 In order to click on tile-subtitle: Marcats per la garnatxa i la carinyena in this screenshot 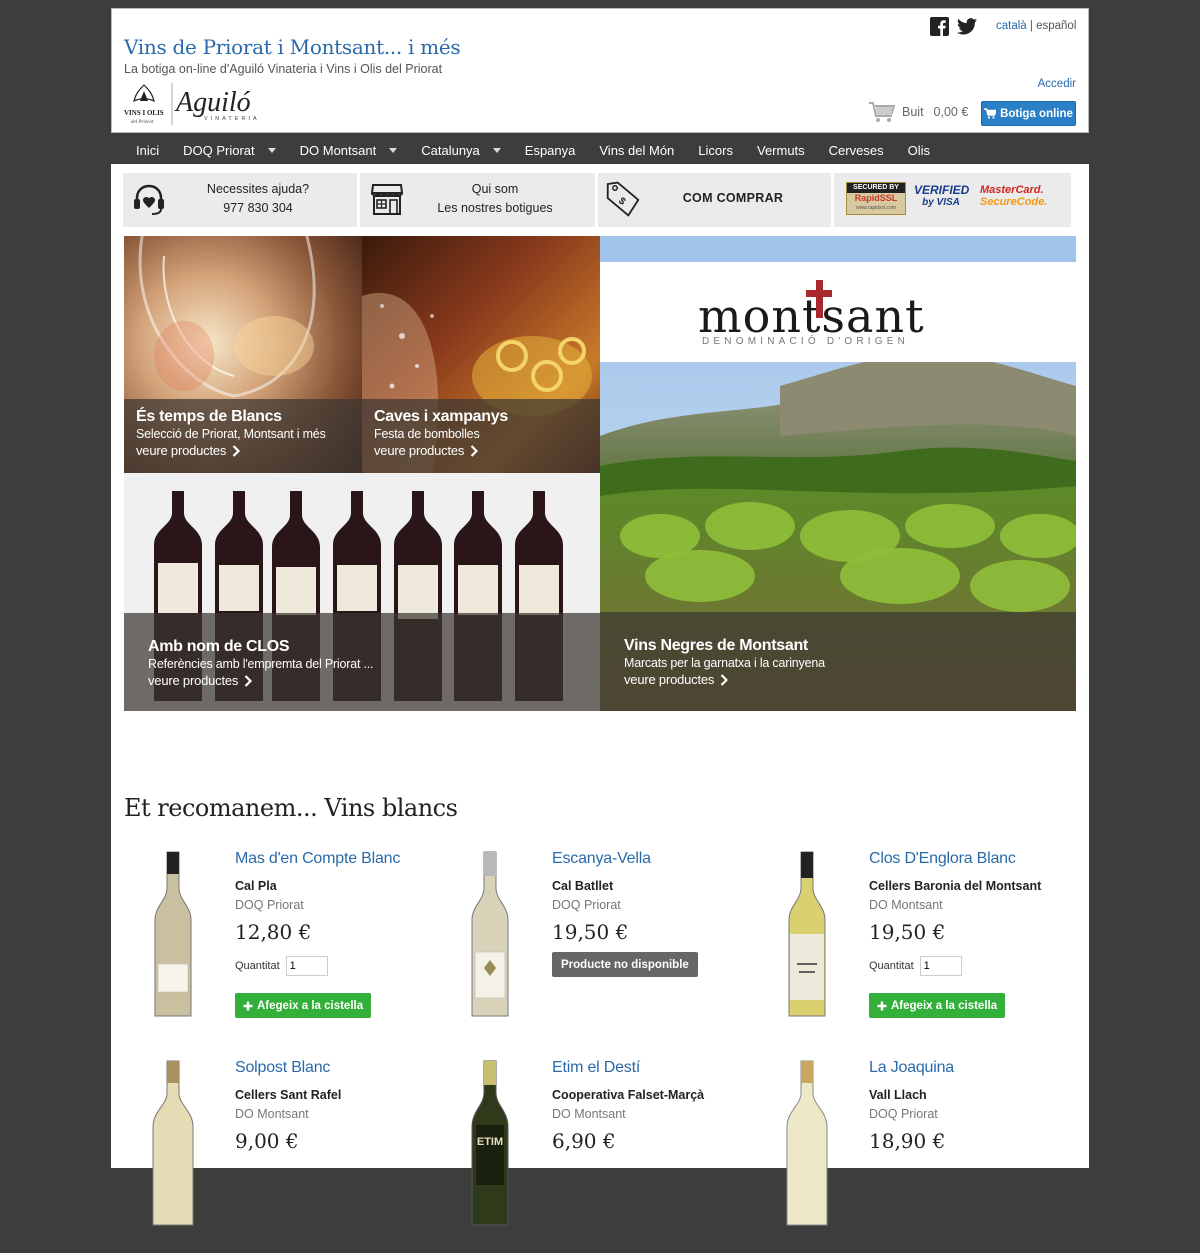, I will do `click(724, 663)`.